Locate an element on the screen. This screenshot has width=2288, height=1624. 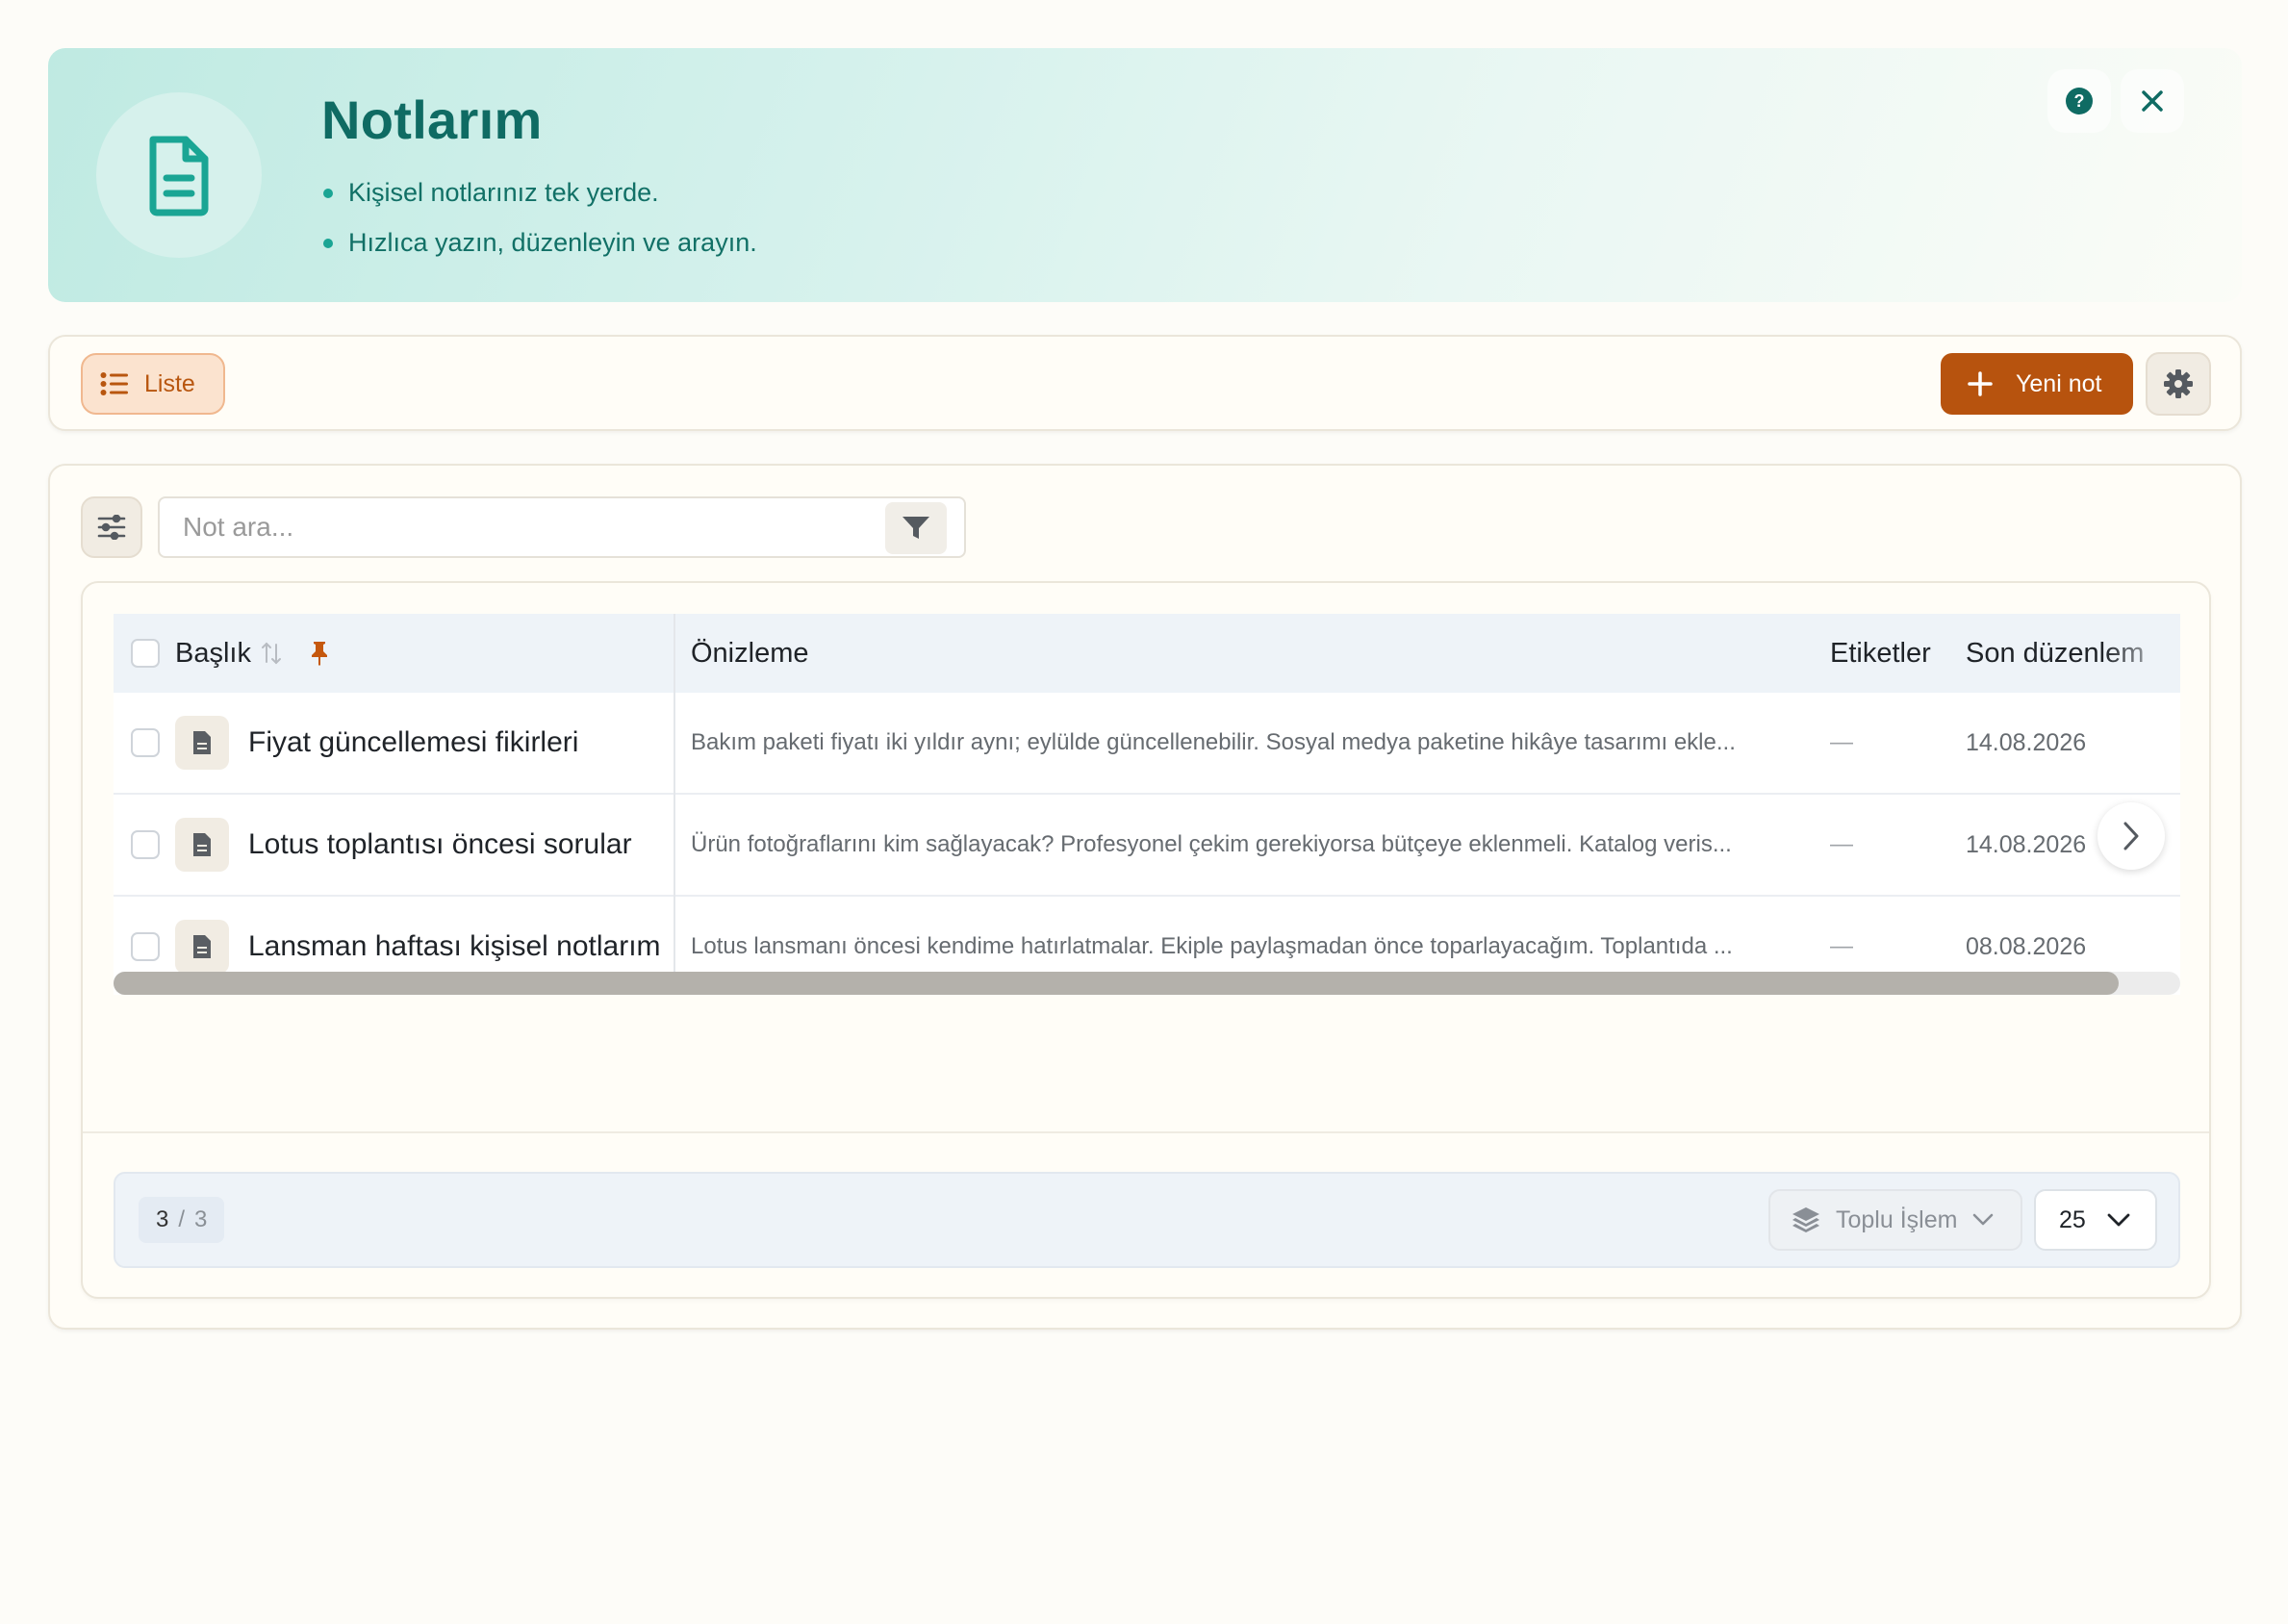
list-icon is located at coordinates (114, 384).